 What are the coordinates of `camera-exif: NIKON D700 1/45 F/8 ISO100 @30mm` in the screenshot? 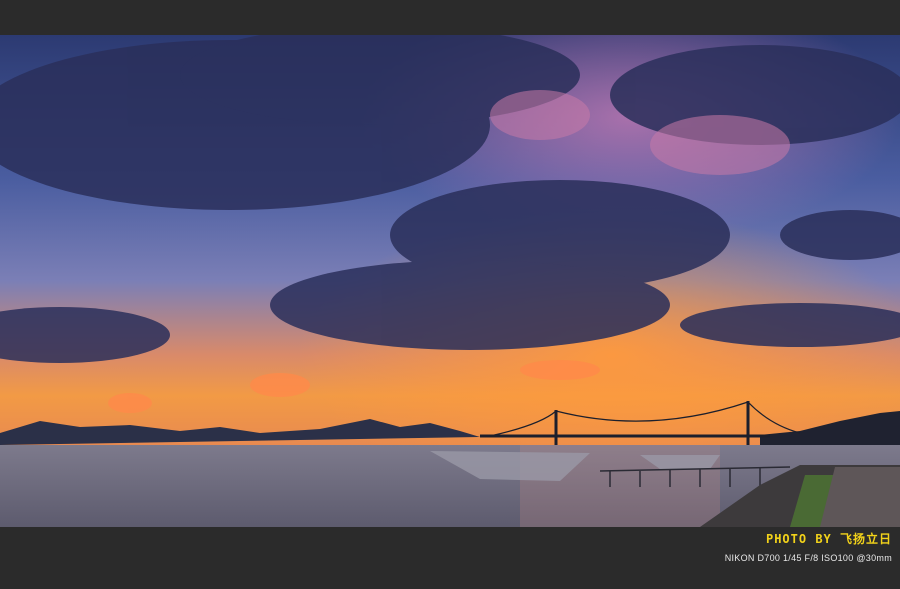 It's located at (808, 558).